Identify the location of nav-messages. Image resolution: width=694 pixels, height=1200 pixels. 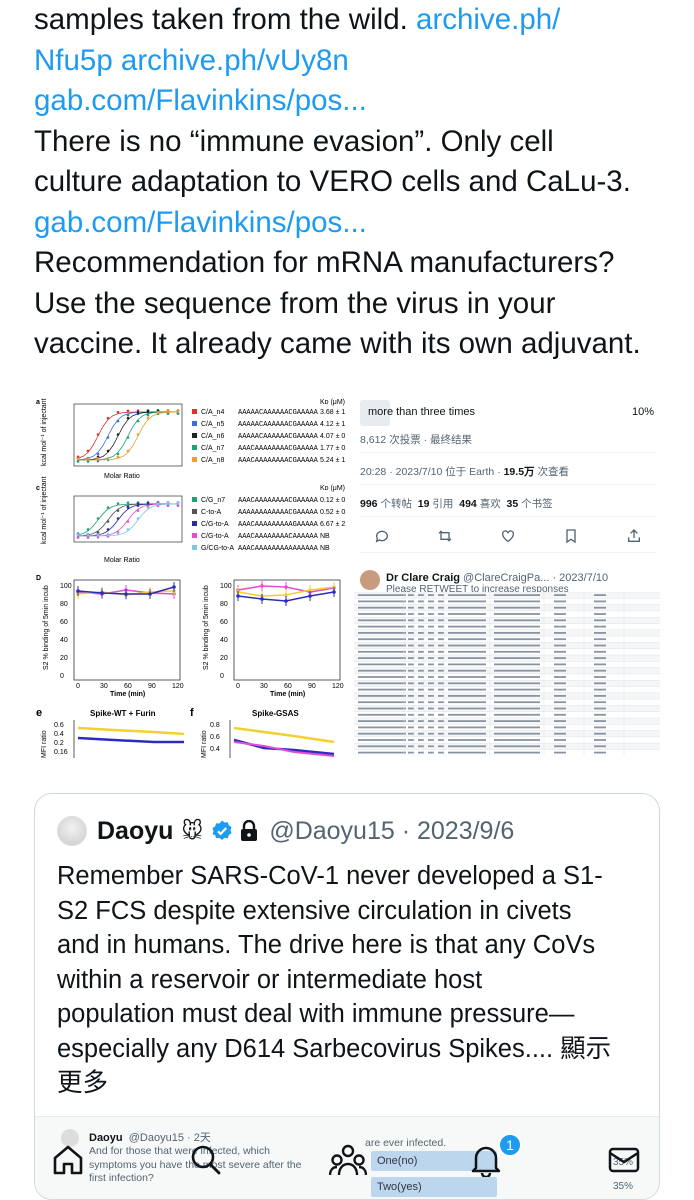
(624, 1160).